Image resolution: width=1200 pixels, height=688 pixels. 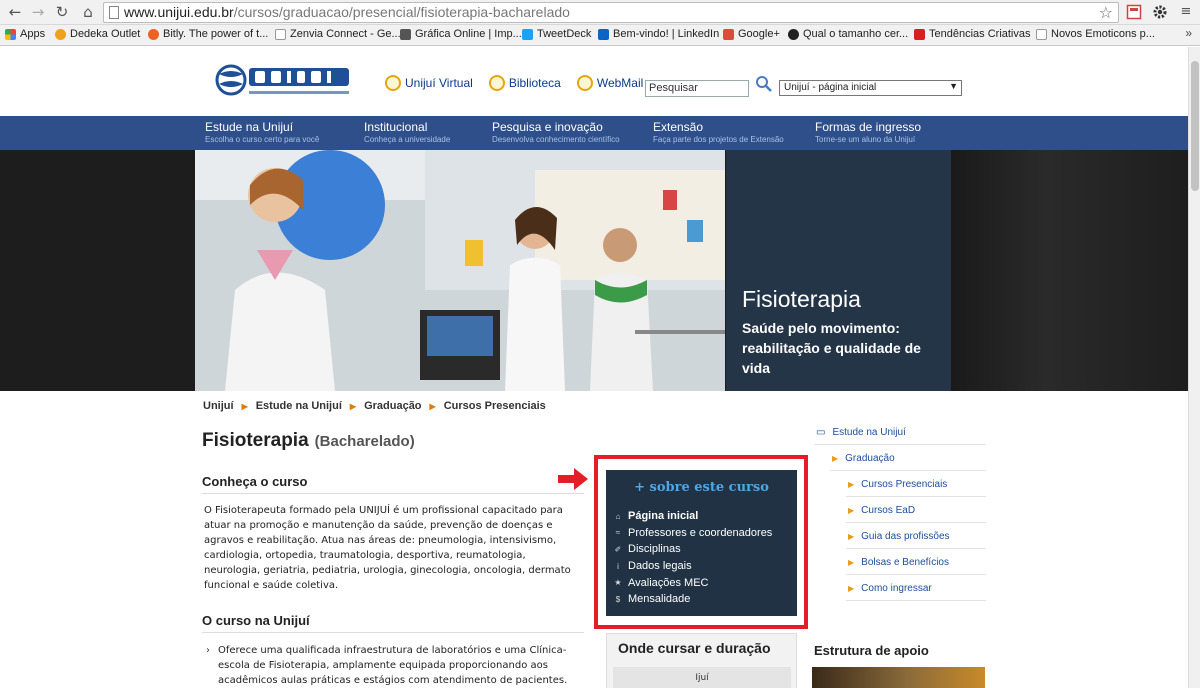 What do you see at coordinates (1069, 270) in the screenshot?
I see `hero-side-image` at bounding box center [1069, 270].